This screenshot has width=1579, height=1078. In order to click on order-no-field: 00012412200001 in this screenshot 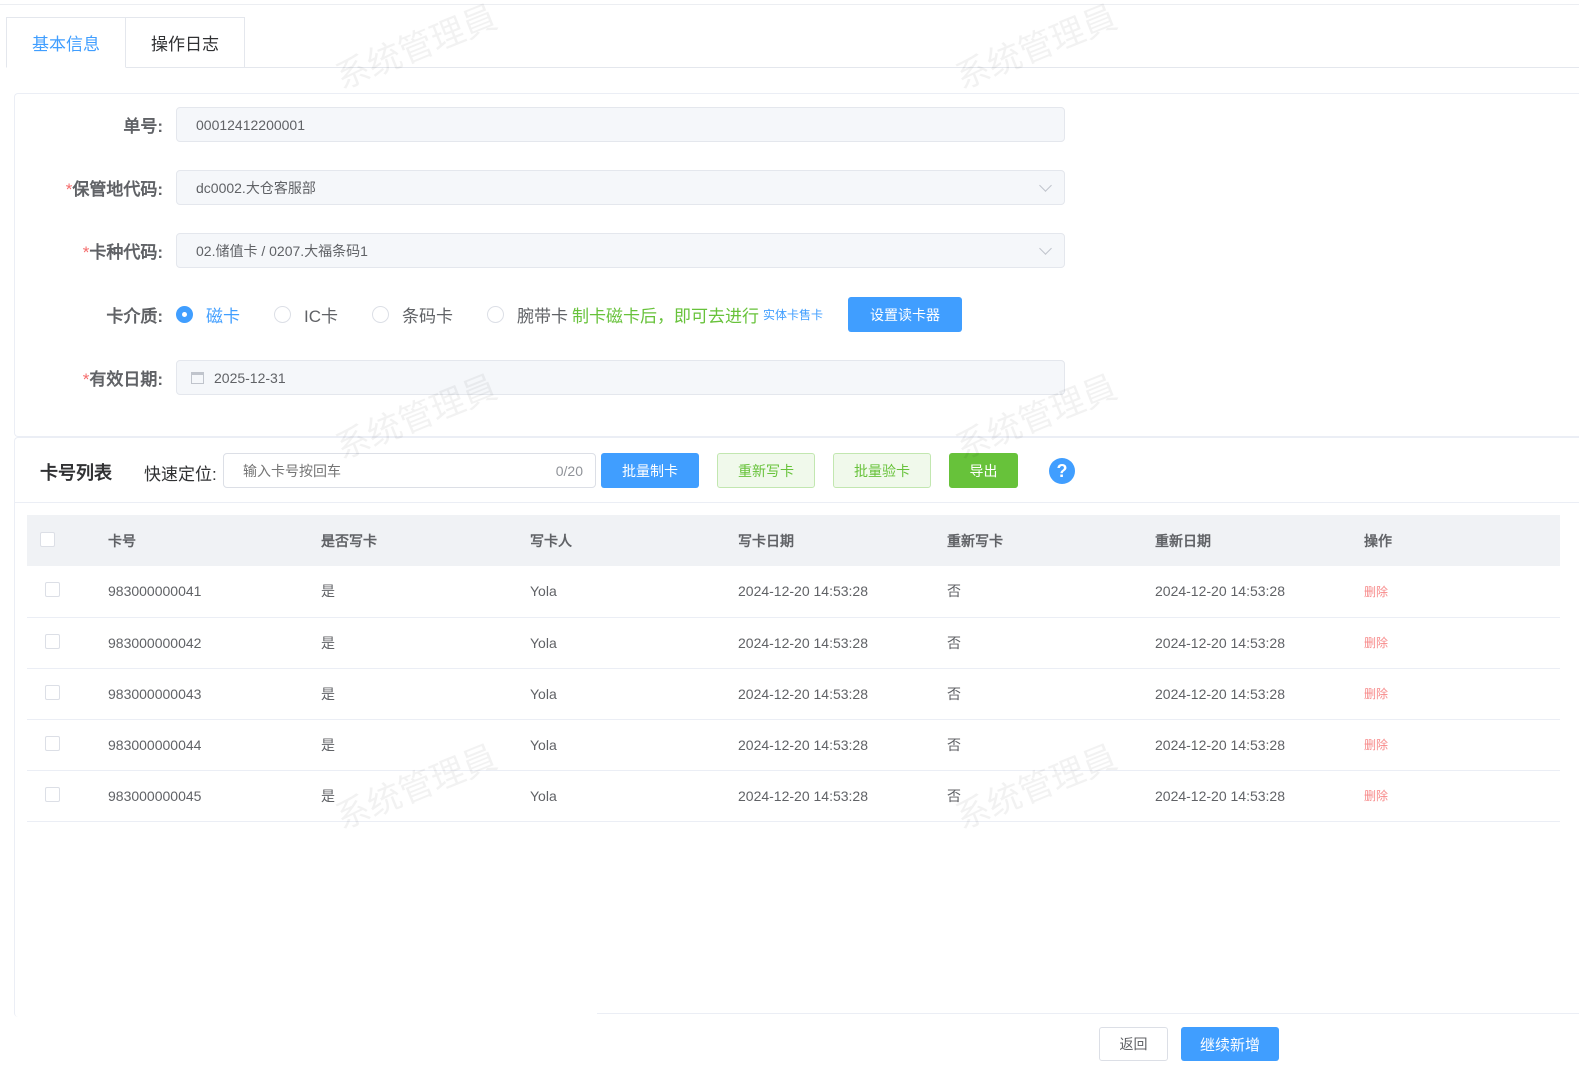, I will do `click(620, 124)`.